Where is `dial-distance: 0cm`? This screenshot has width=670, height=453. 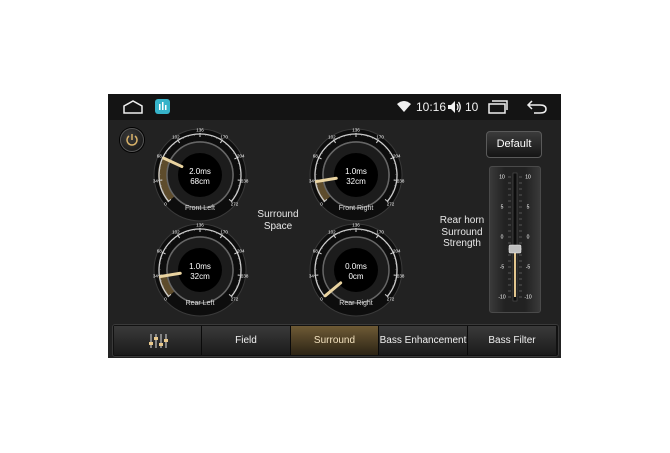
dial-distance: 0cm is located at coordinates (356, 276).